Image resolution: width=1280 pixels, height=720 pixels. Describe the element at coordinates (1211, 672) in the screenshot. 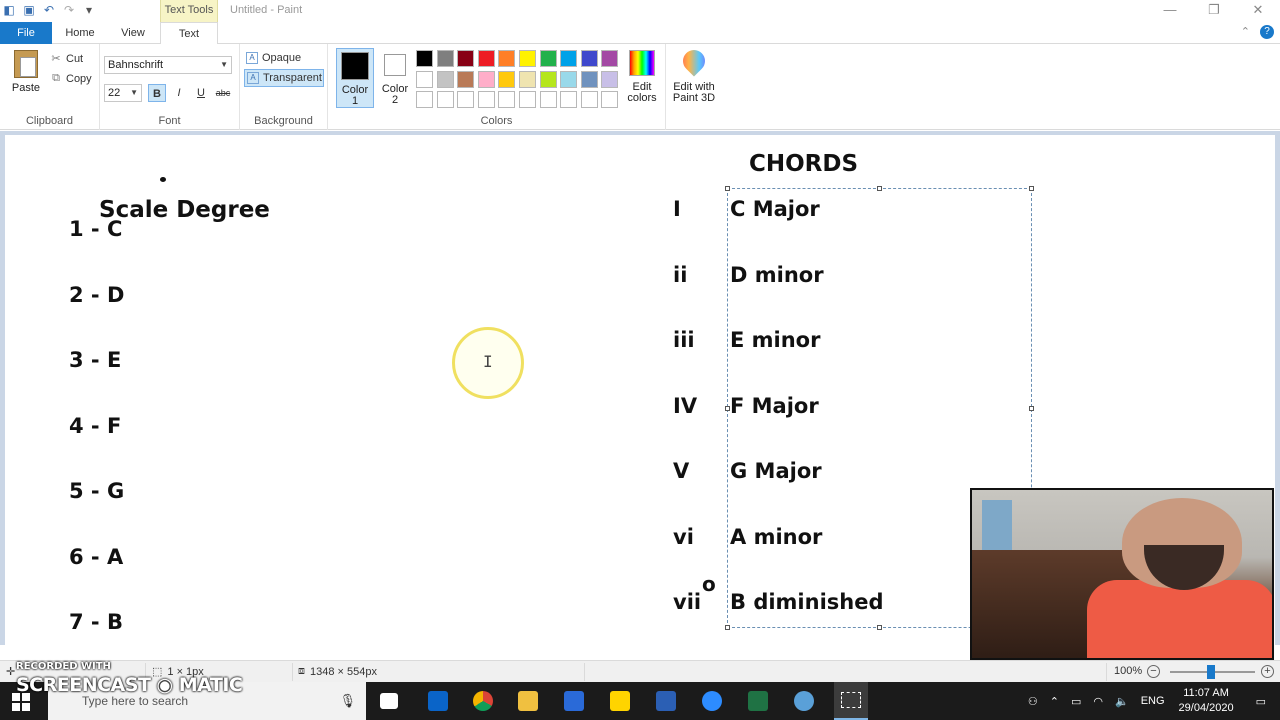

I see `zoom-slider-thumb` at that location.